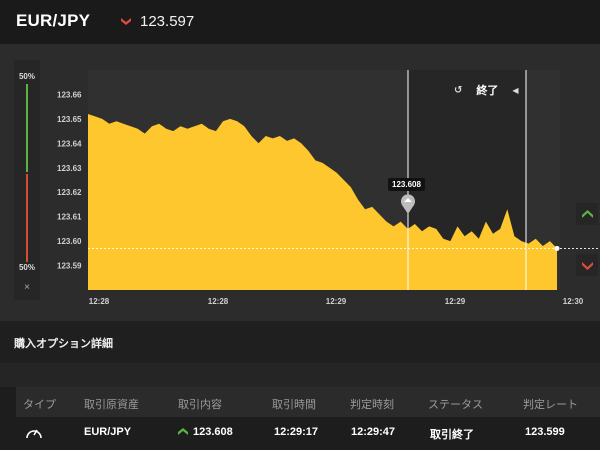 This screenshot has width=600, height=450. I want to click on y-tick-label: 123.63, so click(69, 168).